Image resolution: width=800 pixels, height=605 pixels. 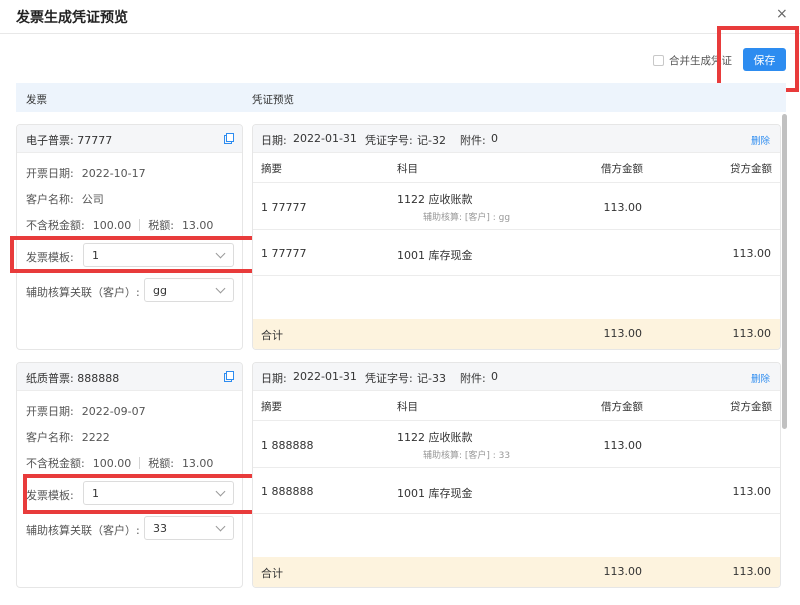 What do you see at coordinates (92, 199) in the screenshot?
I see `customer-value: 公司` at bounding box center [92, 199].